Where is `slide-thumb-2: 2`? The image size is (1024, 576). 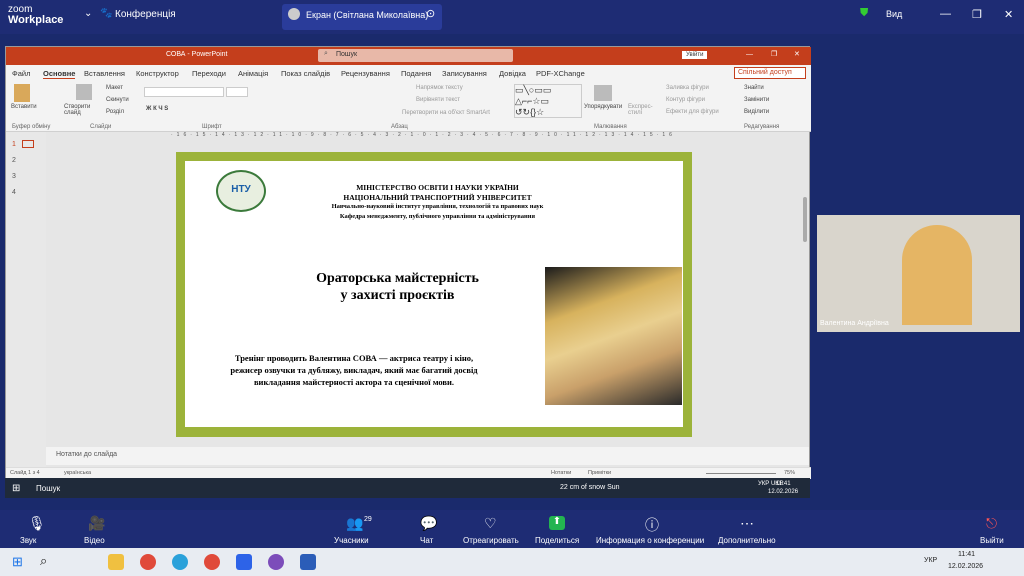 slide-thumb-2: 2 is located at coordinates (14, 160).